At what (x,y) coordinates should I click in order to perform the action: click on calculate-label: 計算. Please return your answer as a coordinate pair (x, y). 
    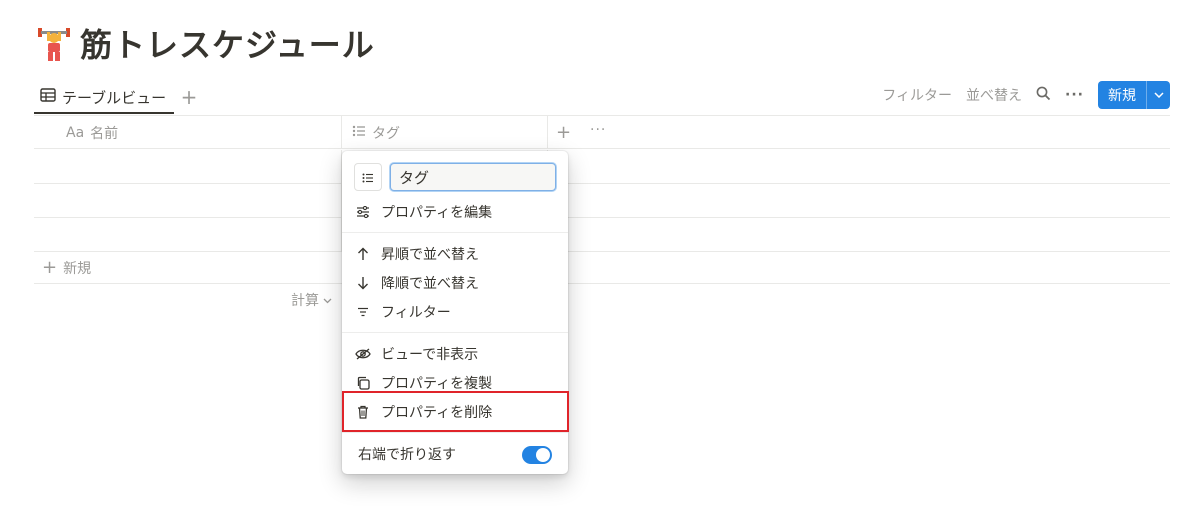
    Looking at the image, I should click on (305, 301).